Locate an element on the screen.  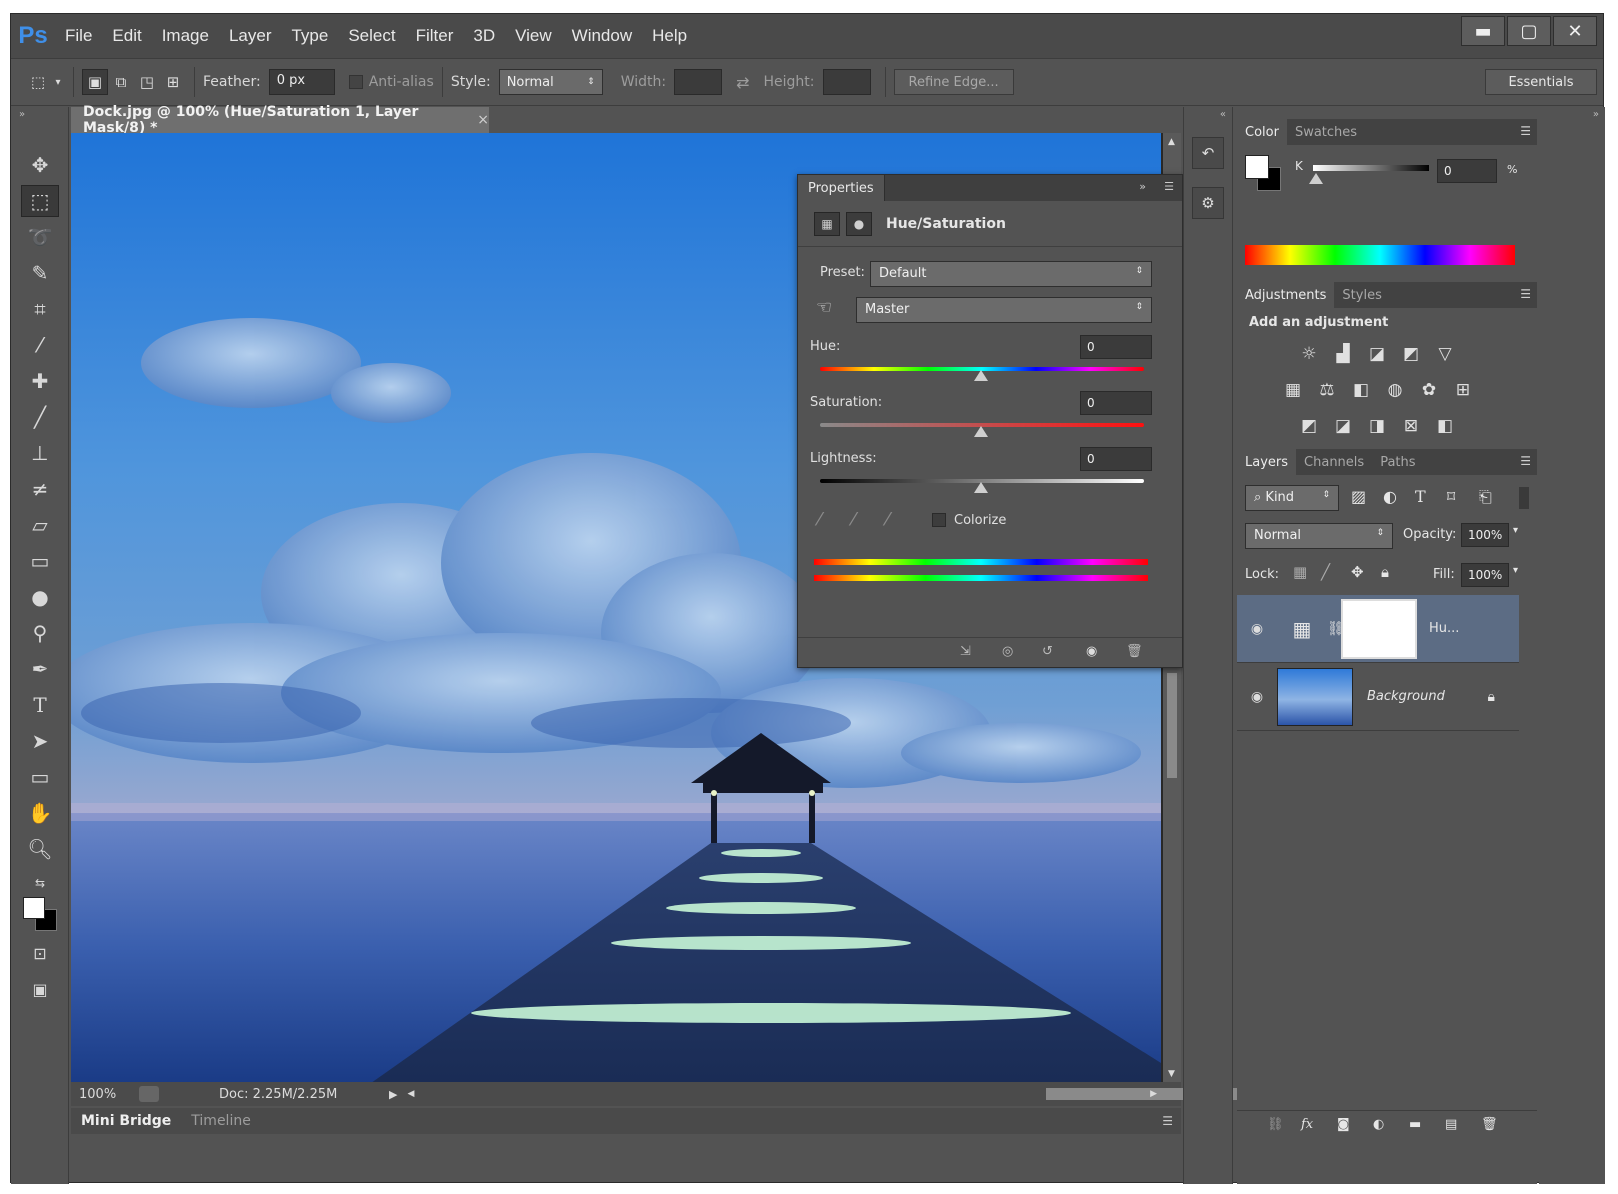
properties-panel-icon: ⚙ is located at coordinates (1208, 203).